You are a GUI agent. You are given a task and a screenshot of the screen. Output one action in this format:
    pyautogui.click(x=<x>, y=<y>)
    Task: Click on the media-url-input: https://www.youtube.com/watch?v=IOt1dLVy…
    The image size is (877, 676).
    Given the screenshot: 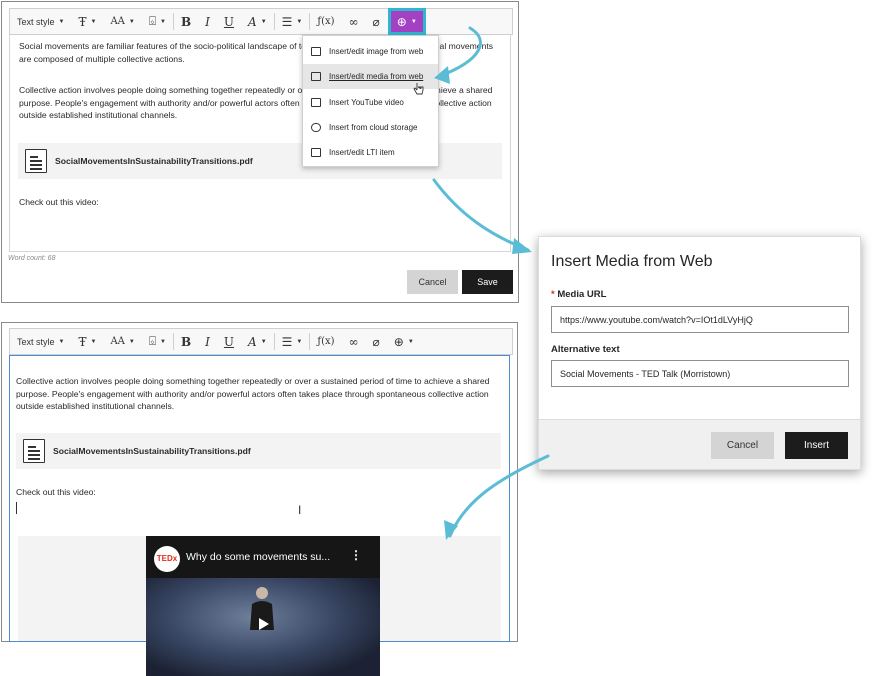 What is the action you would take?
    pyautogui.click(x=700, y=319)
    